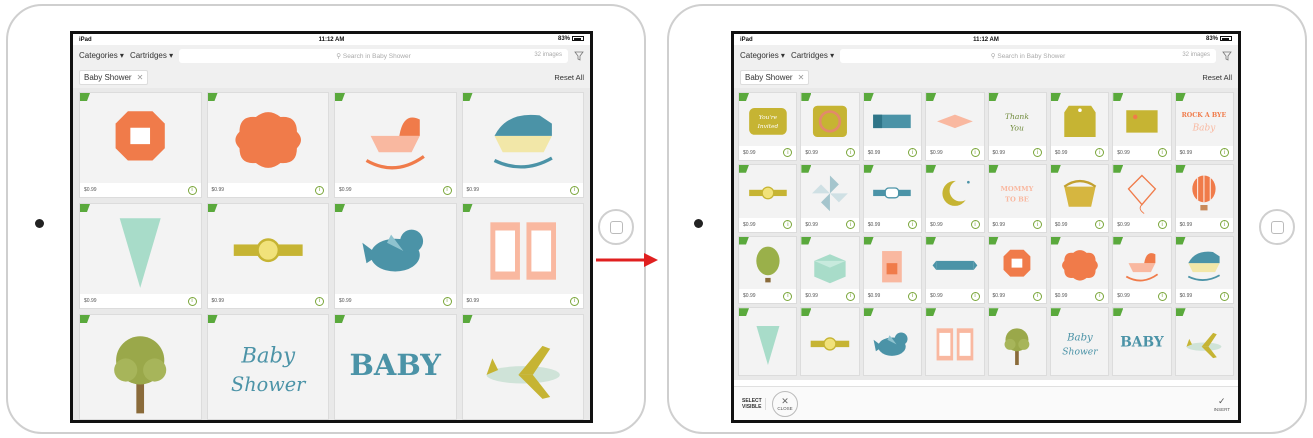  Describe the element at coordinates (1017, 126) in the screenshot. I see `image-tile: Thank You $0.99 i` at that location.